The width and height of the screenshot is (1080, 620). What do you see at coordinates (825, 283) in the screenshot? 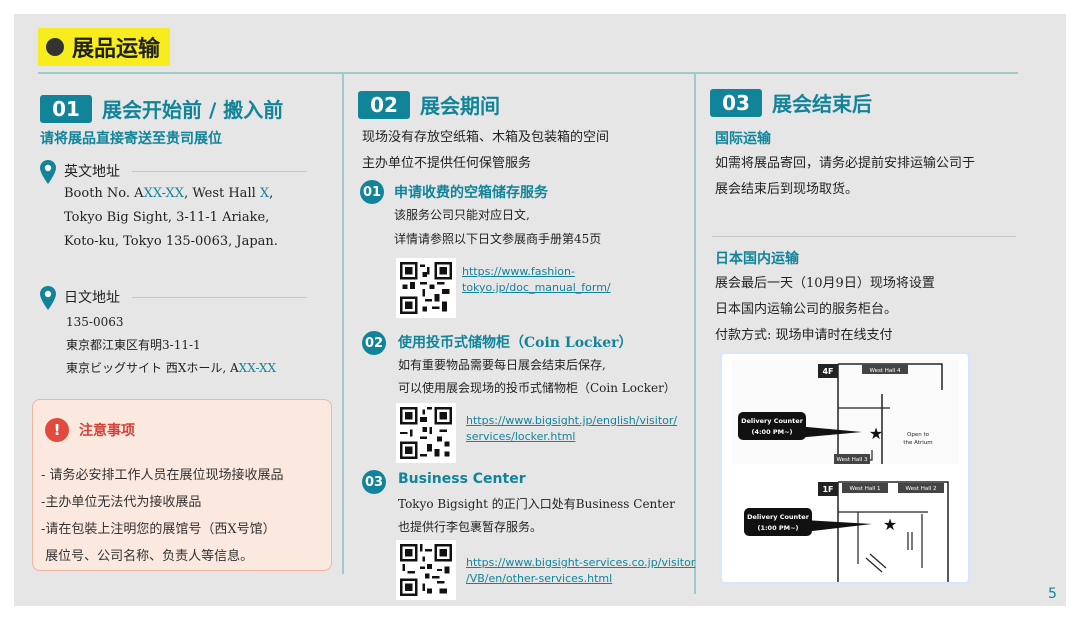
I see `domestic-shipping-line-1: 展会最后一天（10月9日）现场将设置` at bounding box center [825, 283].